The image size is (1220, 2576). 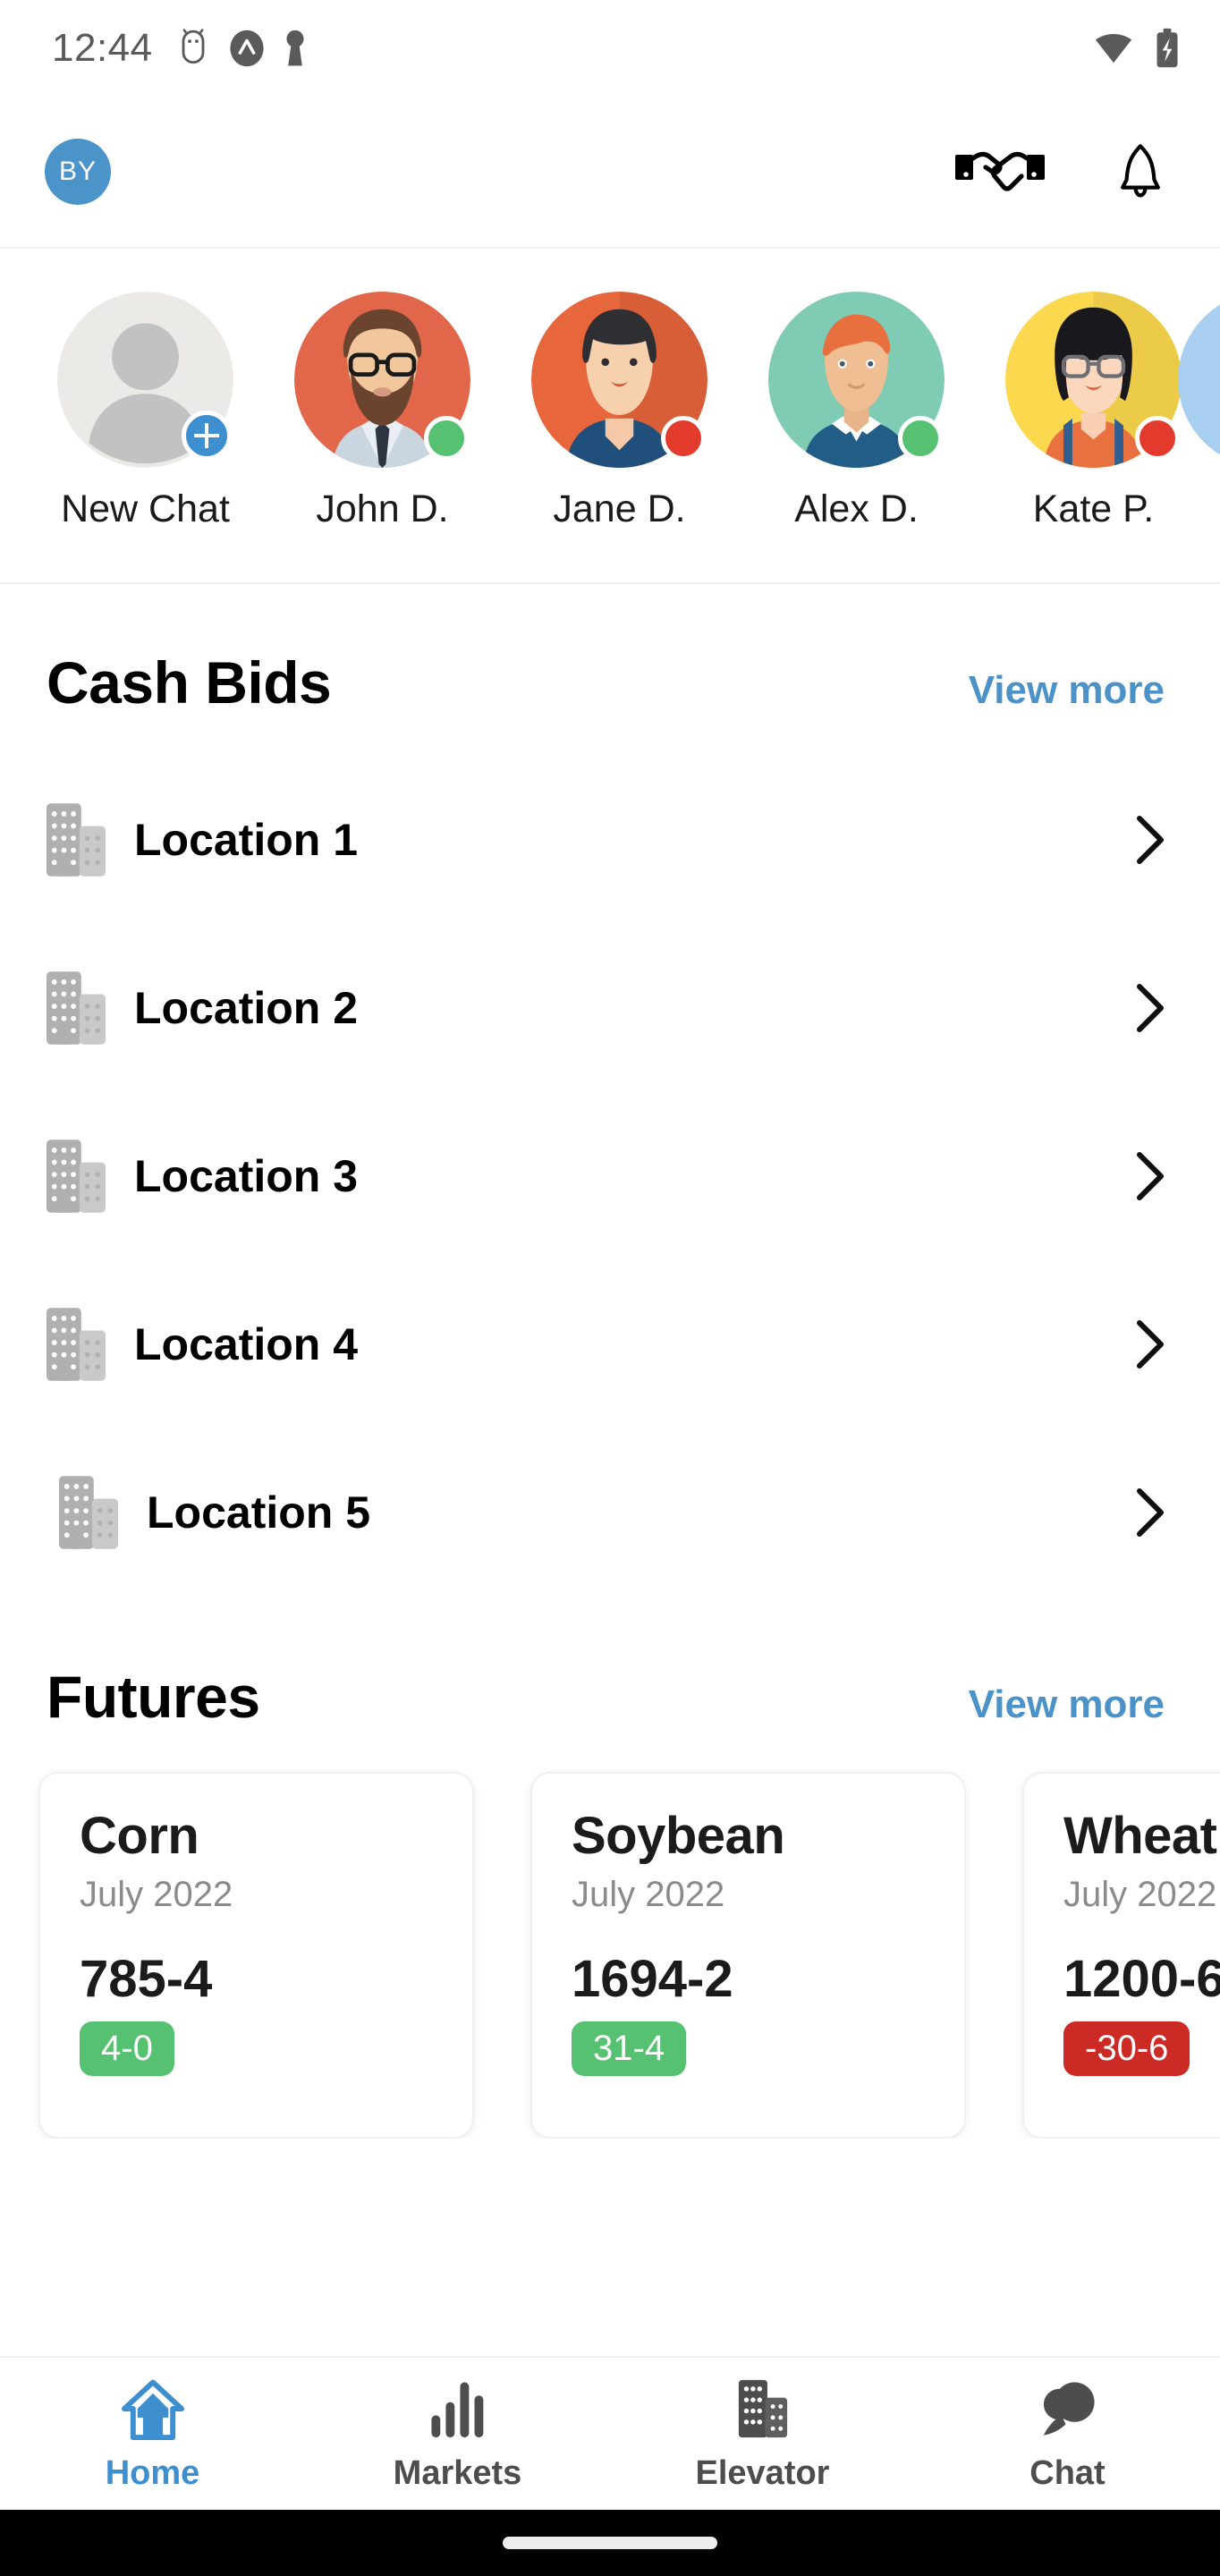 What do you see at coordinates (145, 380) in the screenshot?
I see `new-chat-avatar-wrap` at bounding box center [145, 380].